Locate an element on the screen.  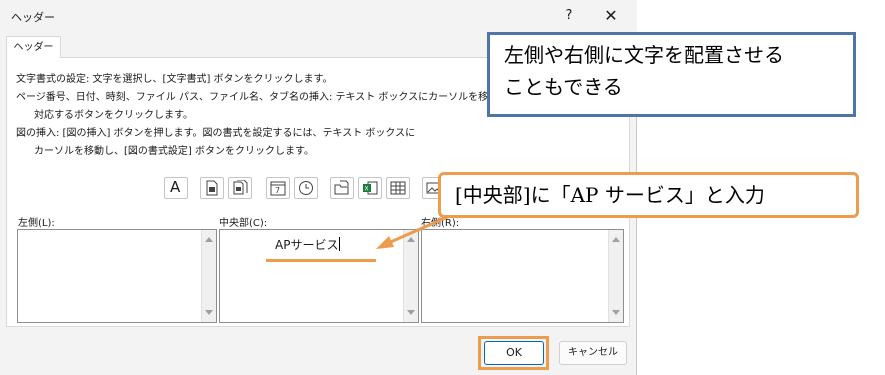
input-instruction-callout: [中央部]に「AP サービス」と入力 is located at coordinates (648, 195).